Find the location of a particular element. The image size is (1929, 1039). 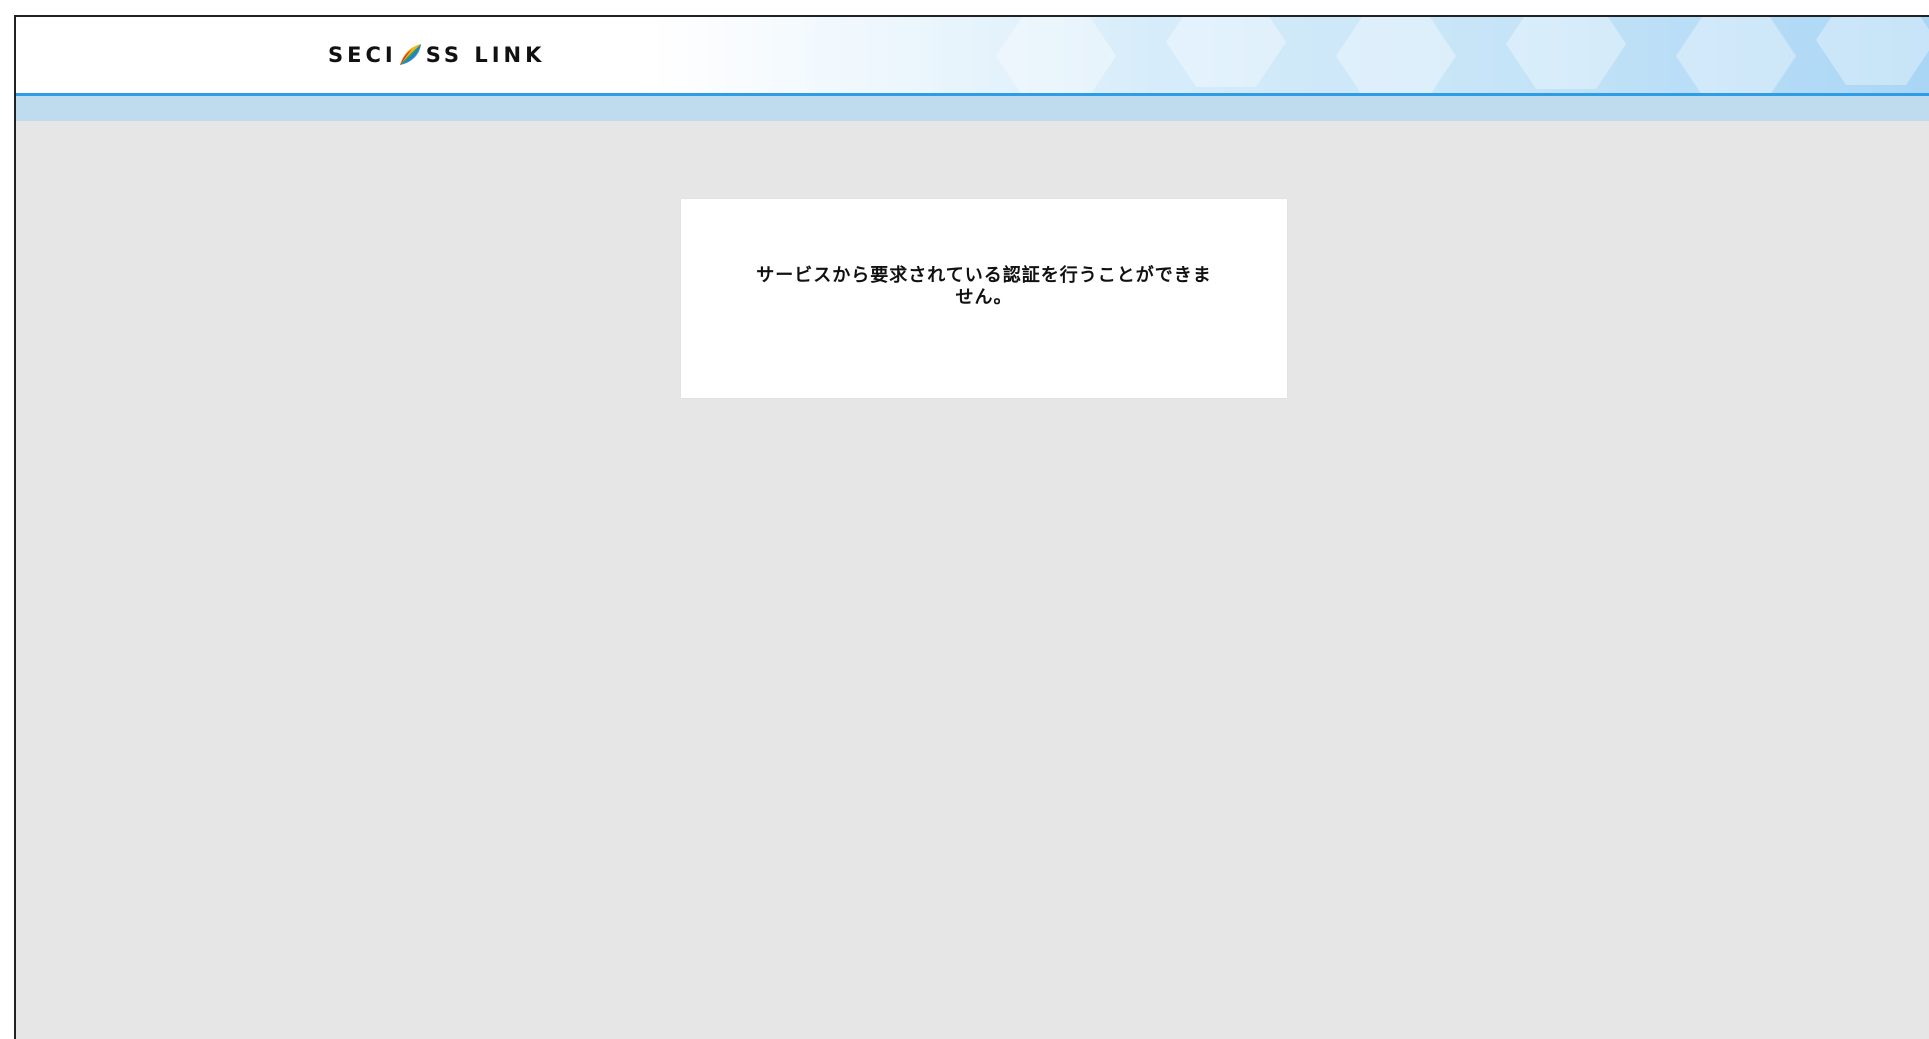

site-logo: SECI SS LINK is located at coordinates (436, 55).